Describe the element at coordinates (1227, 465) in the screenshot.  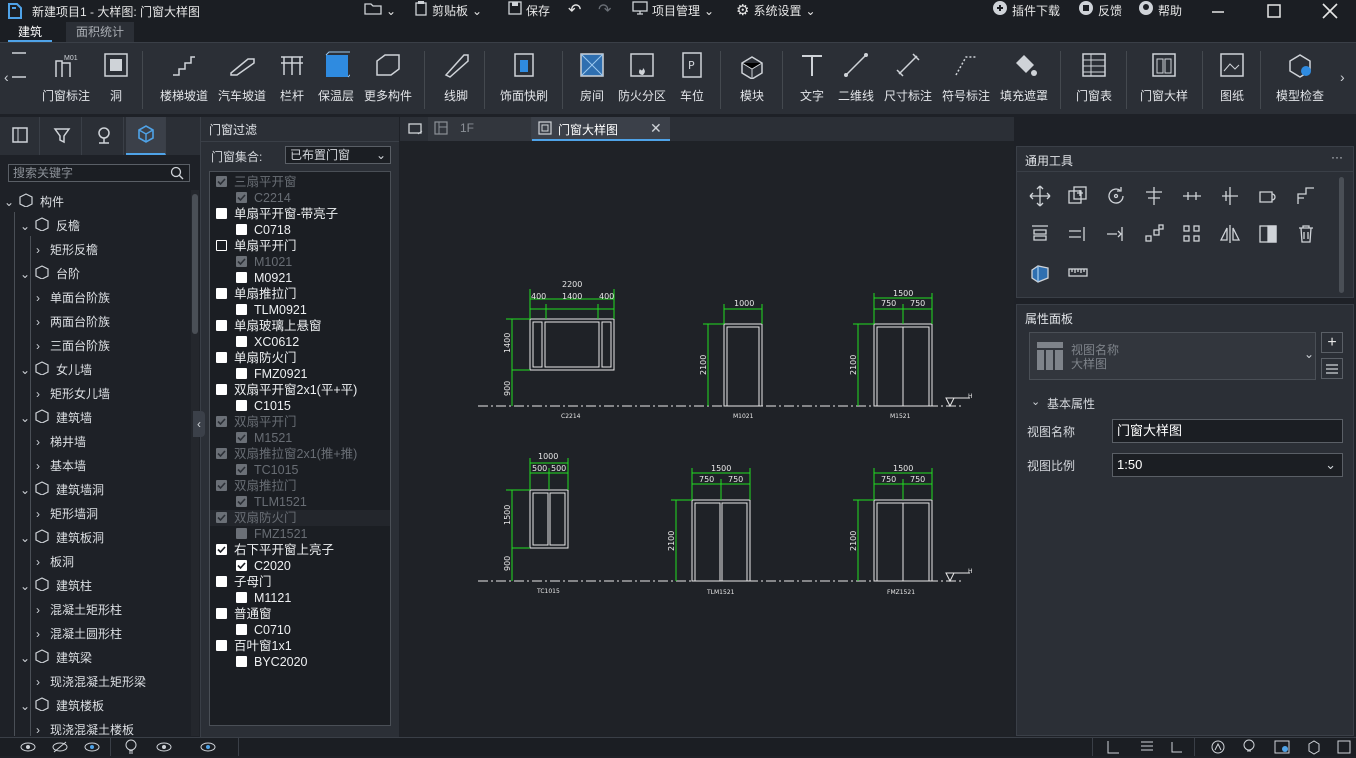
I see `view-scale-select: 1:50 ⌄` at that location.